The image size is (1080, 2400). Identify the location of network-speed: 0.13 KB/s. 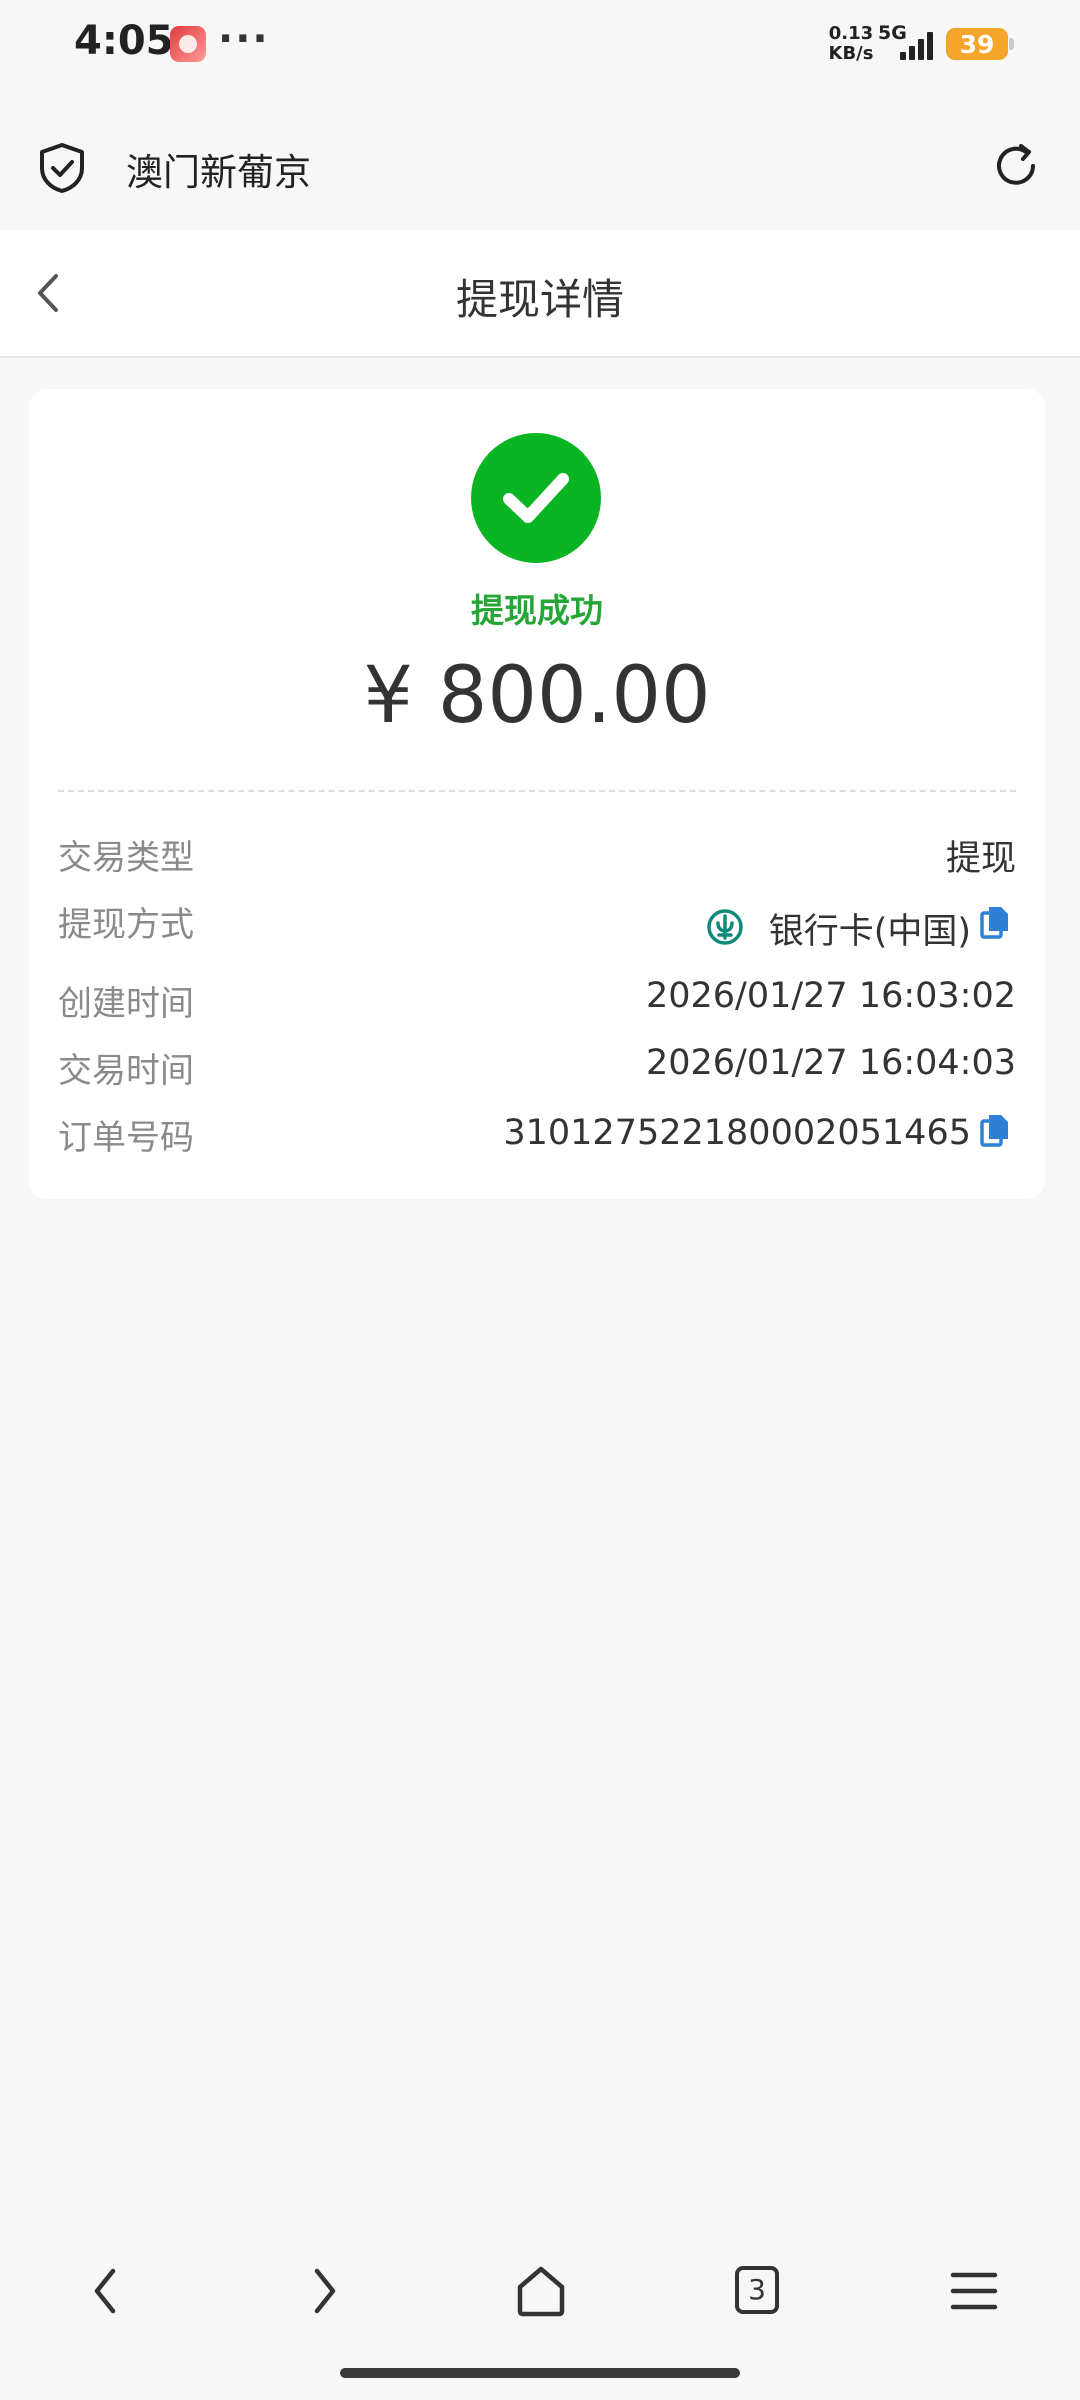
(851, 44).